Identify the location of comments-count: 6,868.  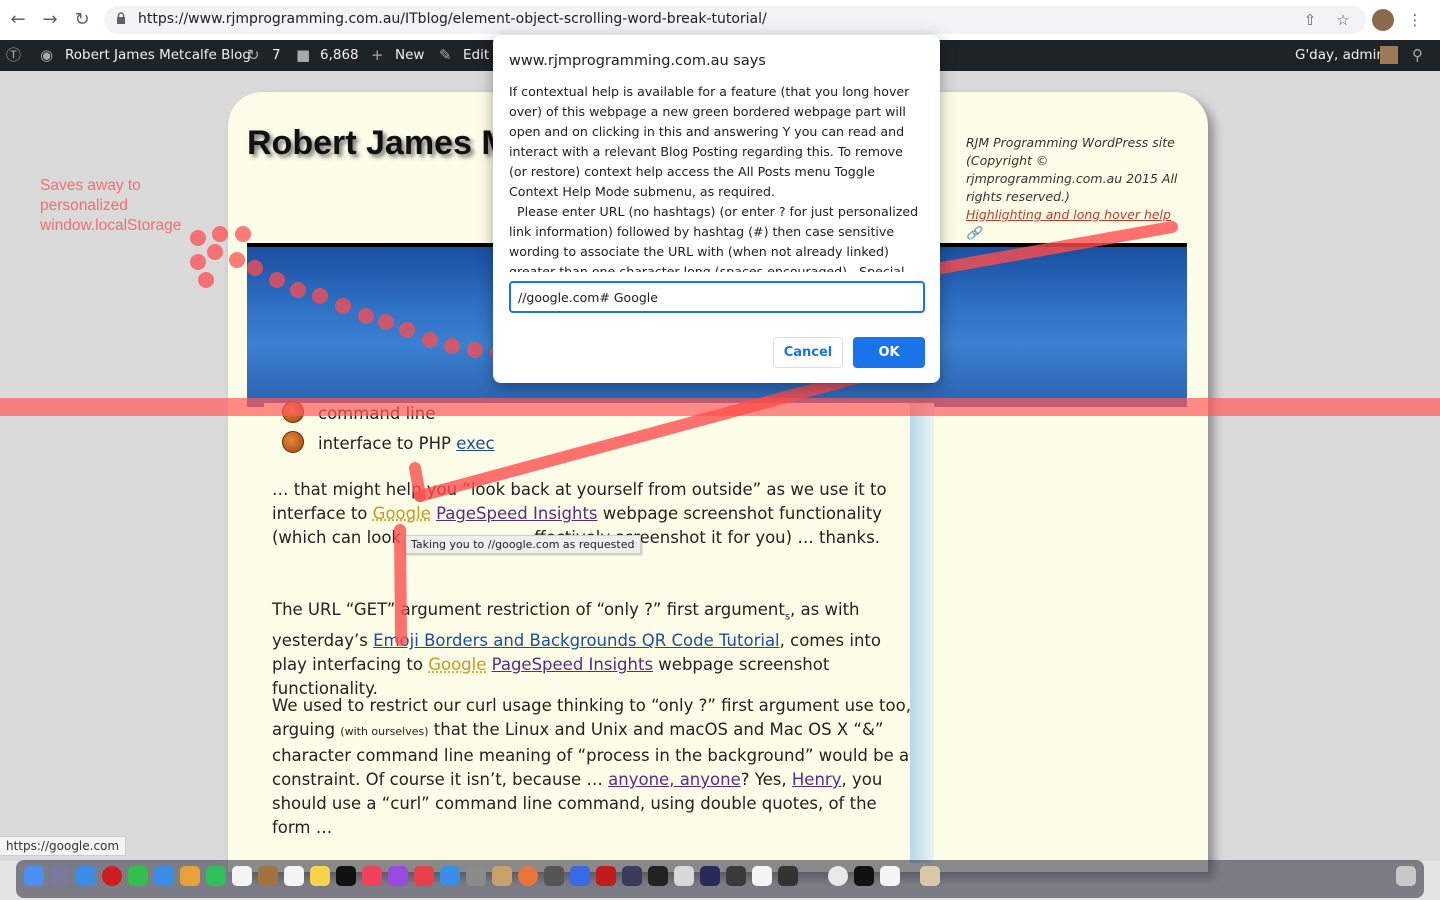
(339, 55).